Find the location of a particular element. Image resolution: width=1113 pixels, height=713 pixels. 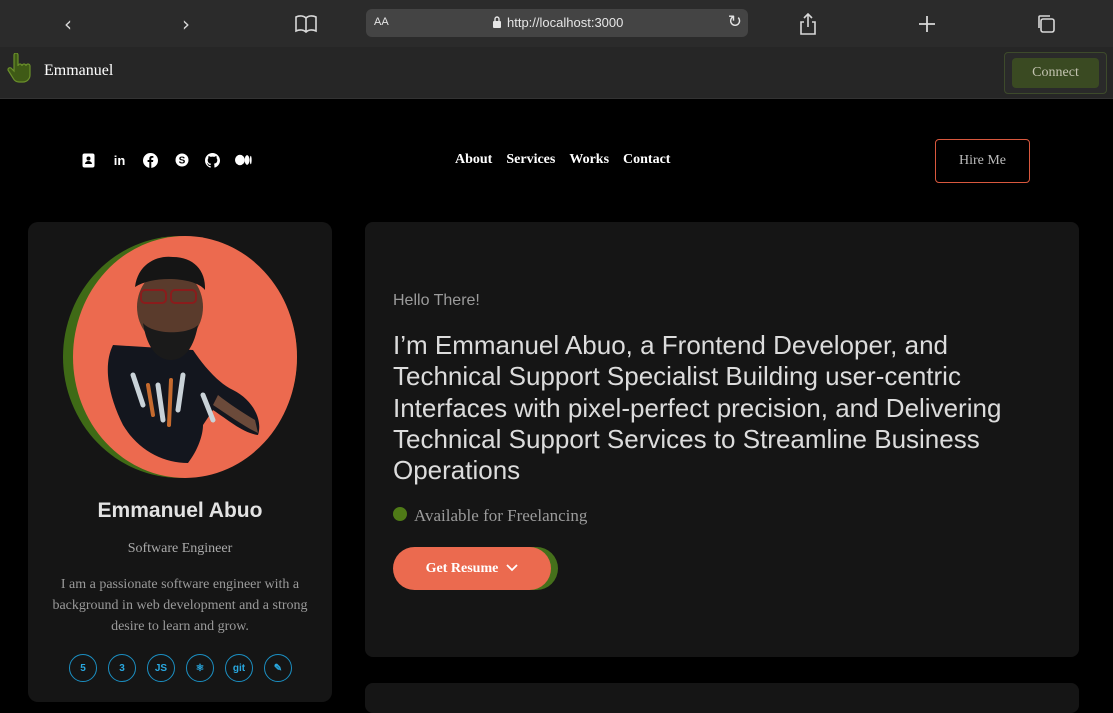

linkedin-icon: in is located at coordinates (119, 160).